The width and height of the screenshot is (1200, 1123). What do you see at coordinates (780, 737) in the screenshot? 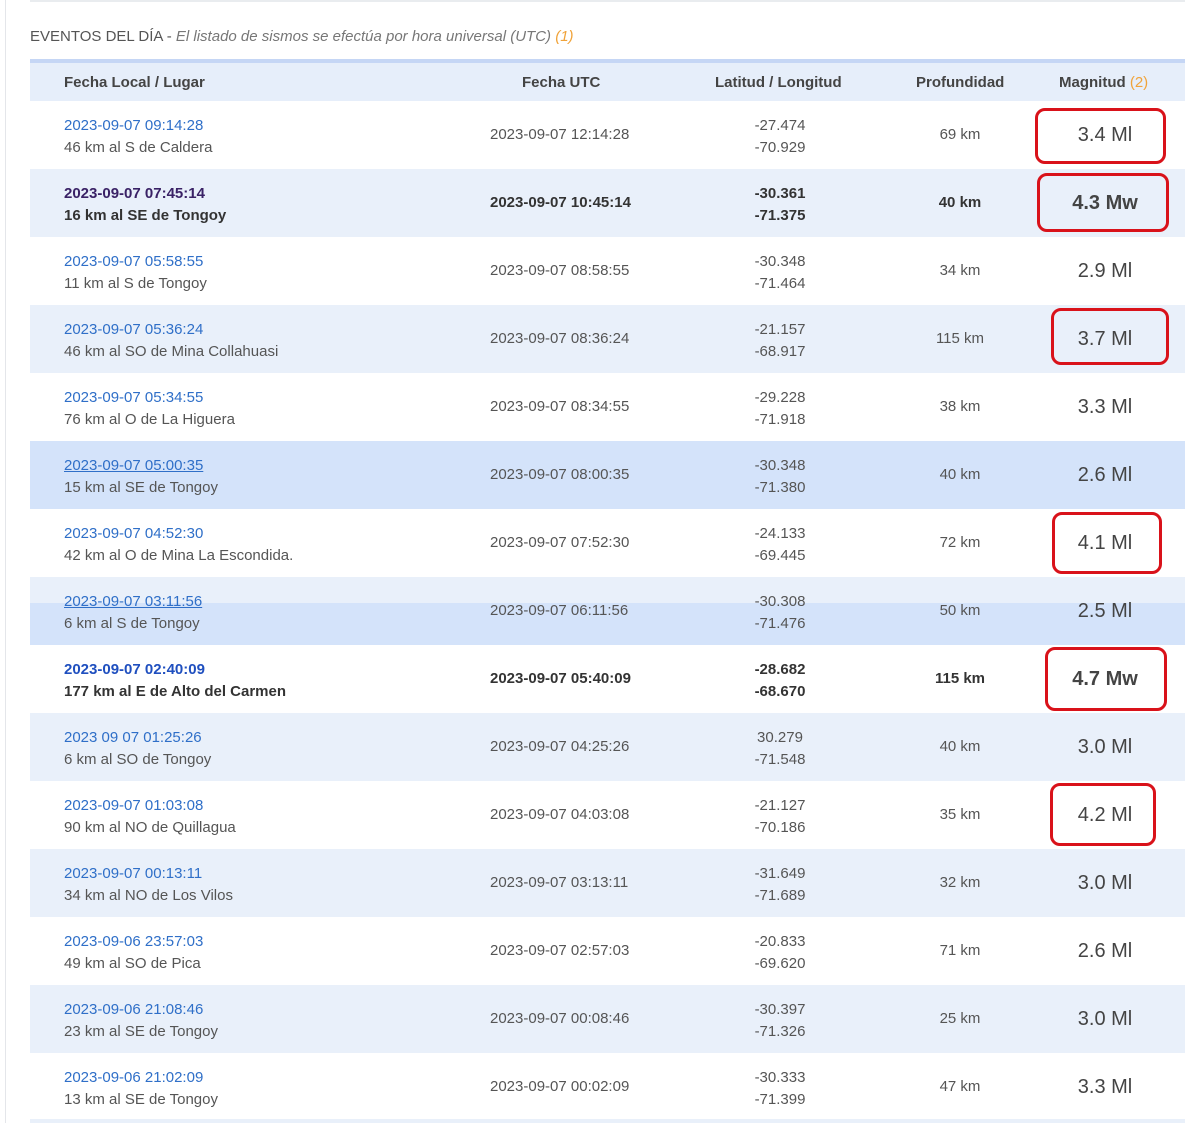
I see `latitude: 30.279` at bounding box center [780, 737].